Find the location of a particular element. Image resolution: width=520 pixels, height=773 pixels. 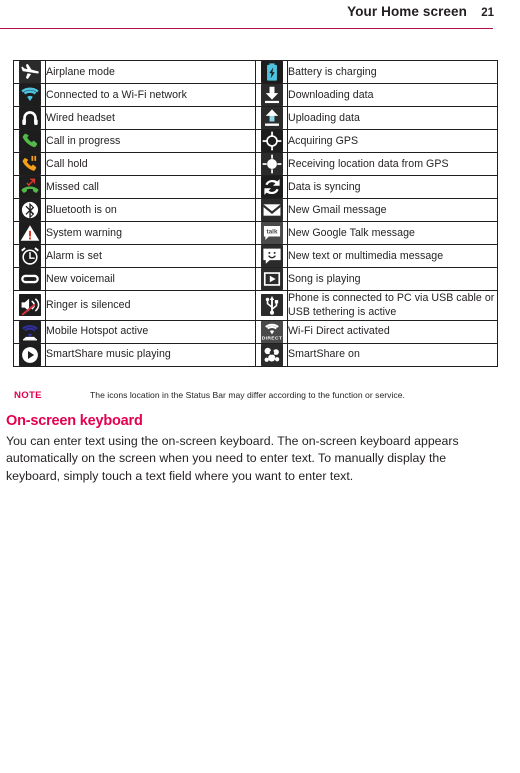

icon-description-cell: Airplane mode is located at coordinates (150, 72).